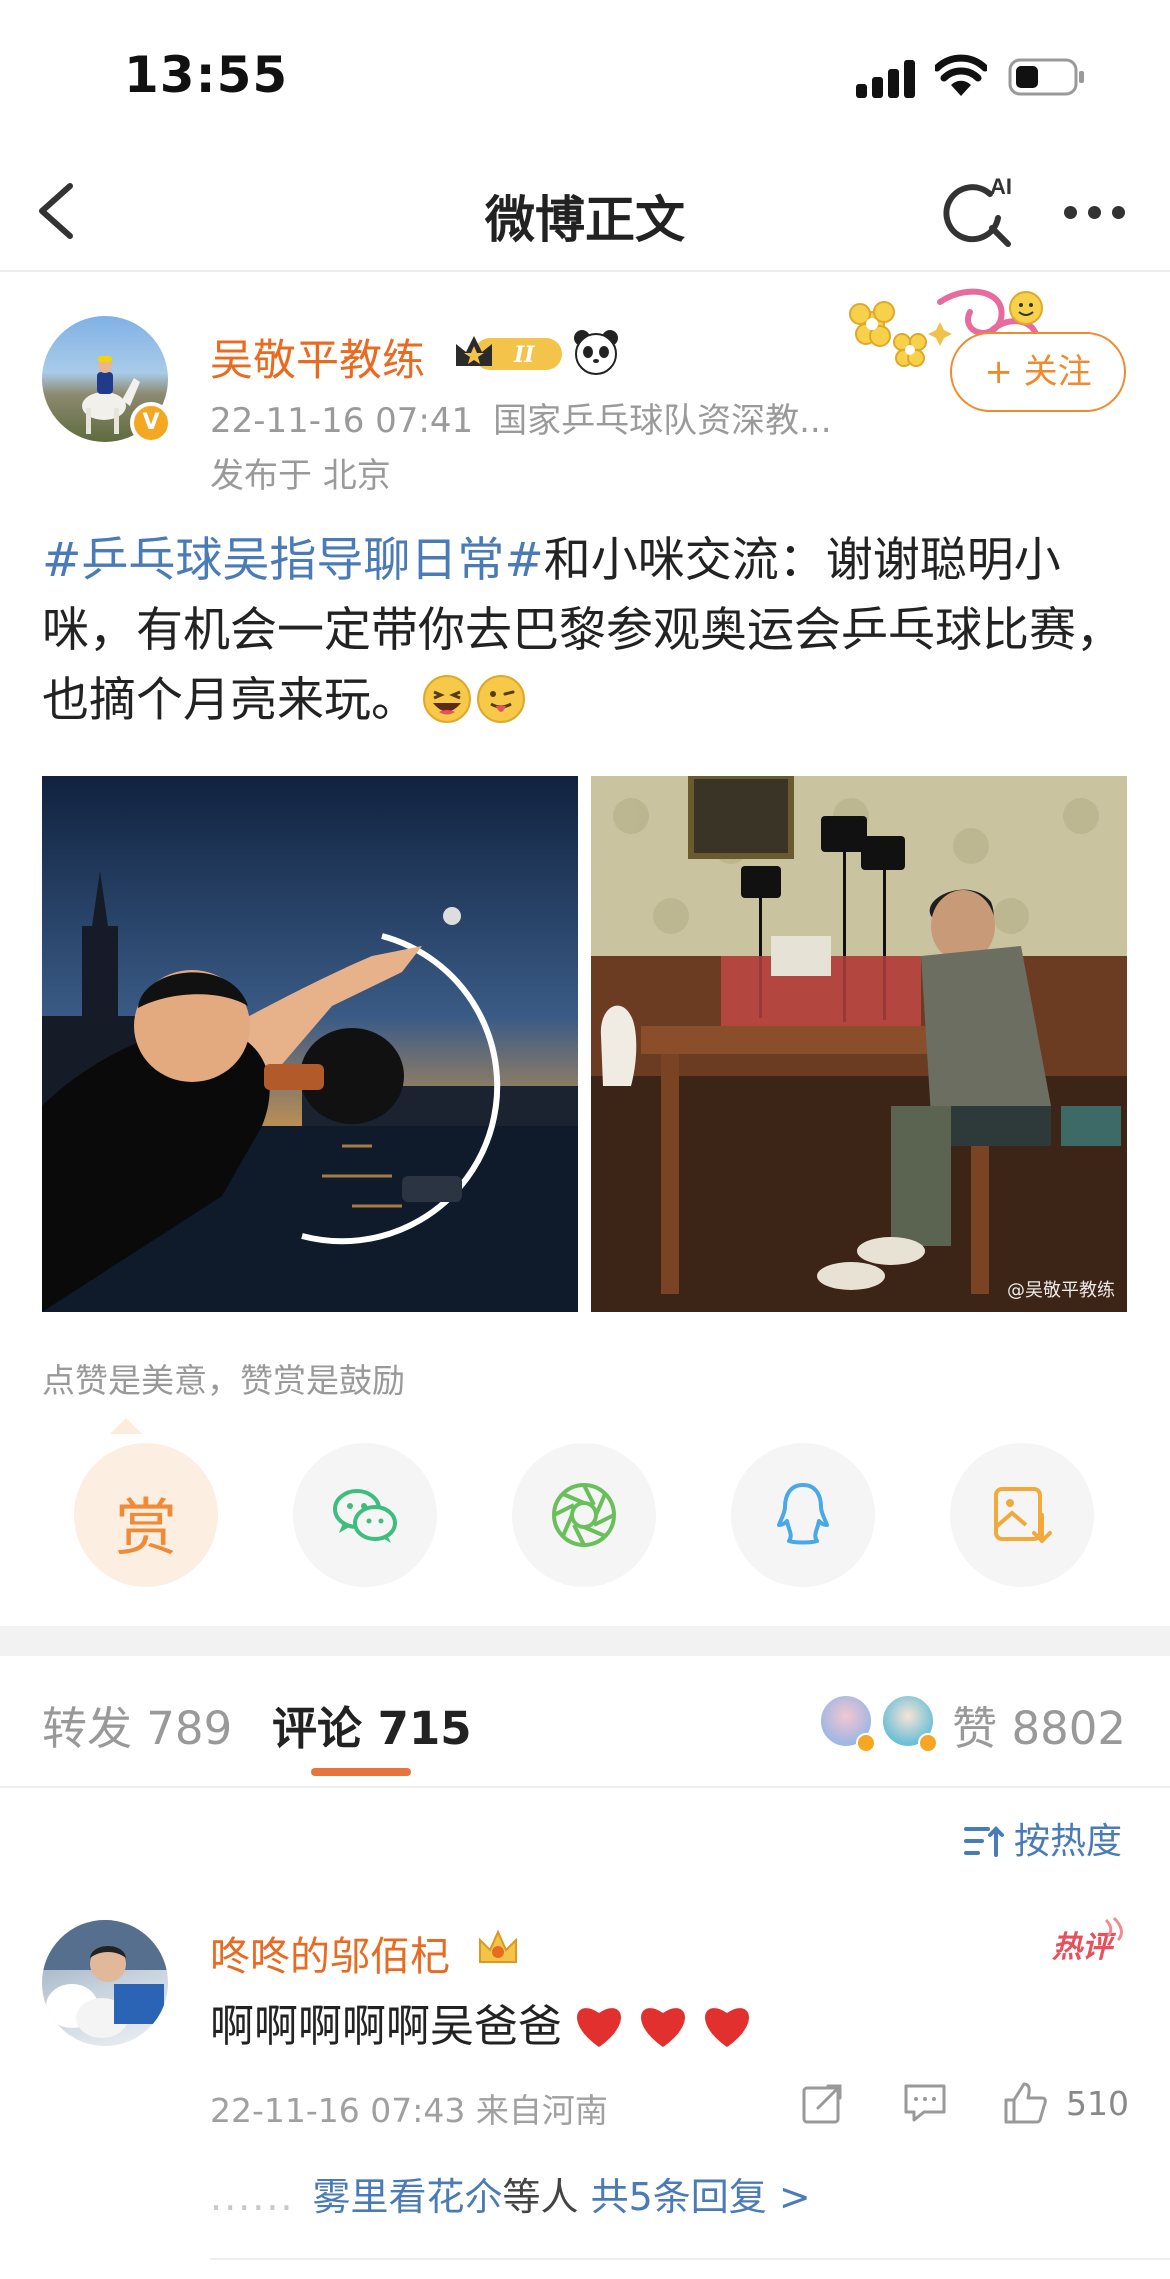  Describe the element at coordinates (372, 1724) in the screenshot. I see `tab-comment: 评论 715` at that location.